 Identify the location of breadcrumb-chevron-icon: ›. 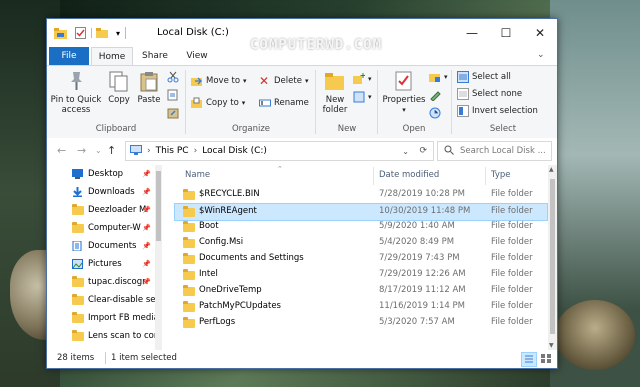
(149, 151).